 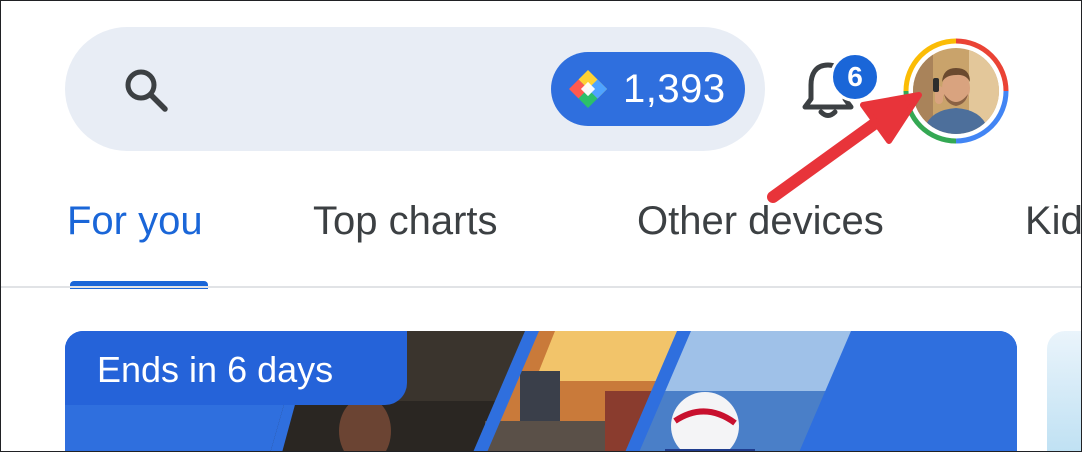 What do you see at coordinates (236, 368) in the screenshot?
I see `offer-ends-badge: Ends in 6 days` at bounding box center [236, 368].